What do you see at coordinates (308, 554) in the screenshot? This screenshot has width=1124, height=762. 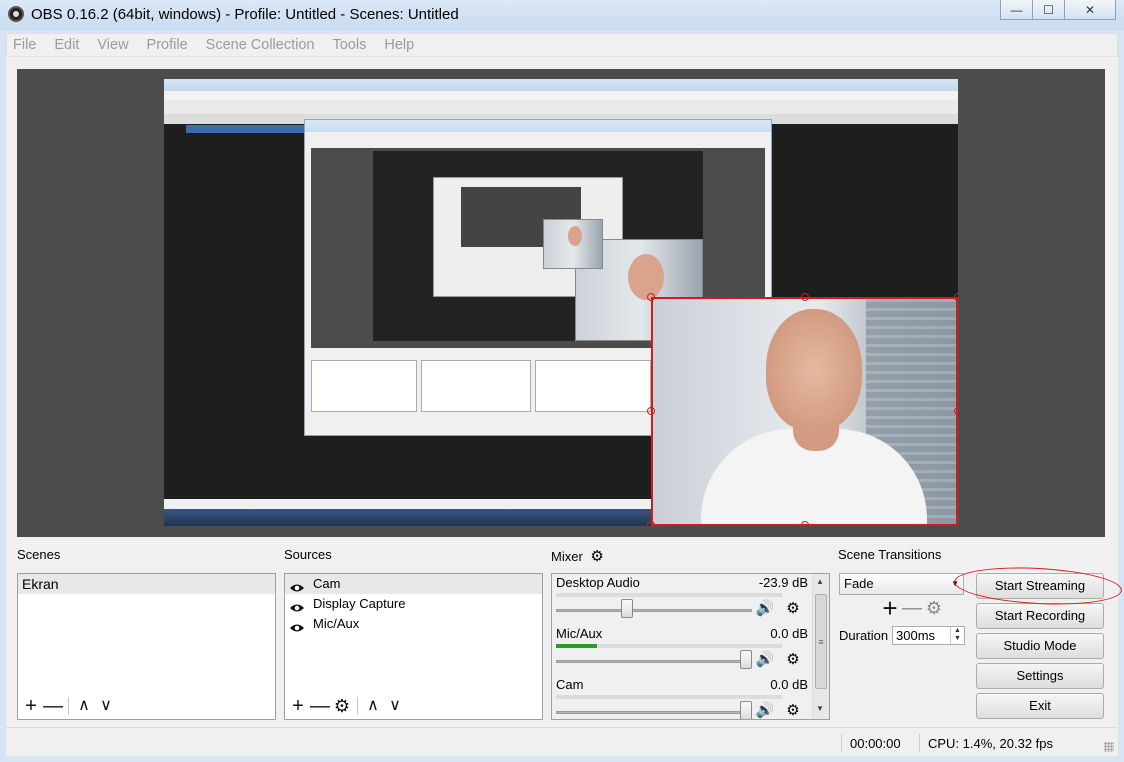 I see `sources-title: Sources` at bounding box center [308, 554].